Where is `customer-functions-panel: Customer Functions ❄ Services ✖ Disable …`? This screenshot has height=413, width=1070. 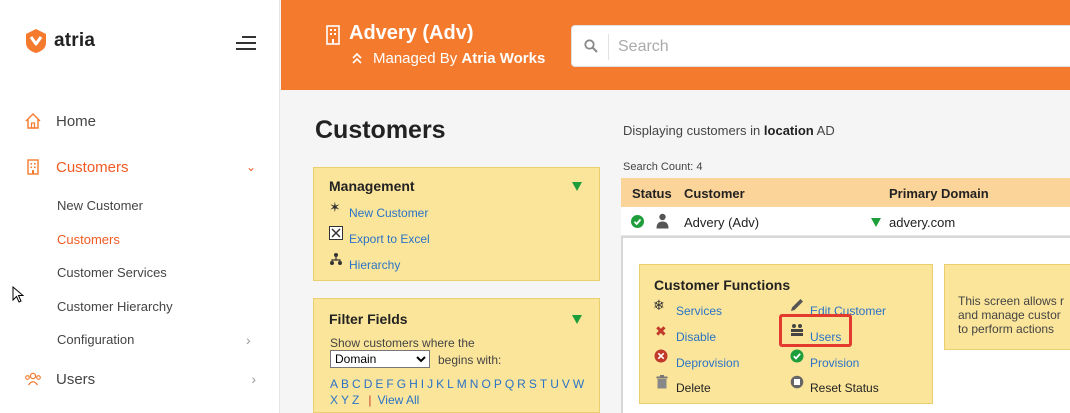
customer-functions-panel: Customer Functions ❄ Services ✖ Disable … is located at coordinates (786, 334).